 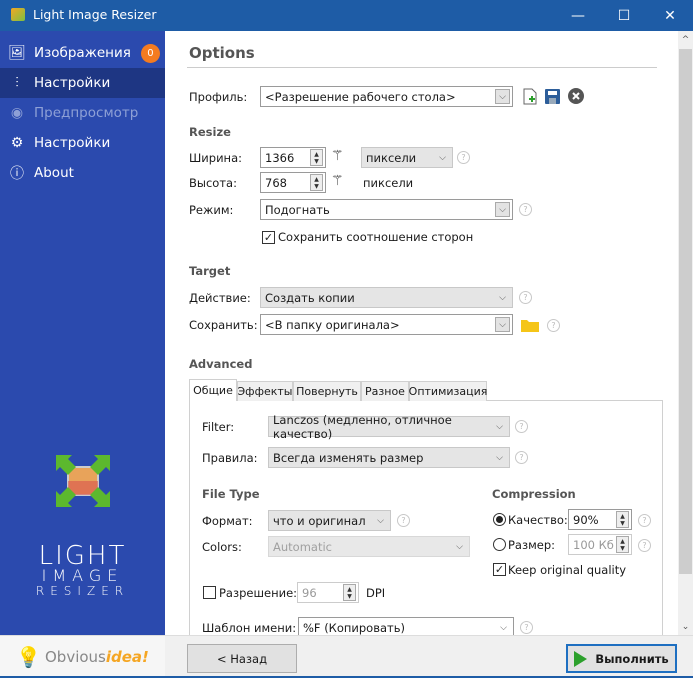 What do you see at coordinates (567, 570) in the screenshot?
I see `keep-quality-label: Keep original quality` at bounding box center [567, 570].